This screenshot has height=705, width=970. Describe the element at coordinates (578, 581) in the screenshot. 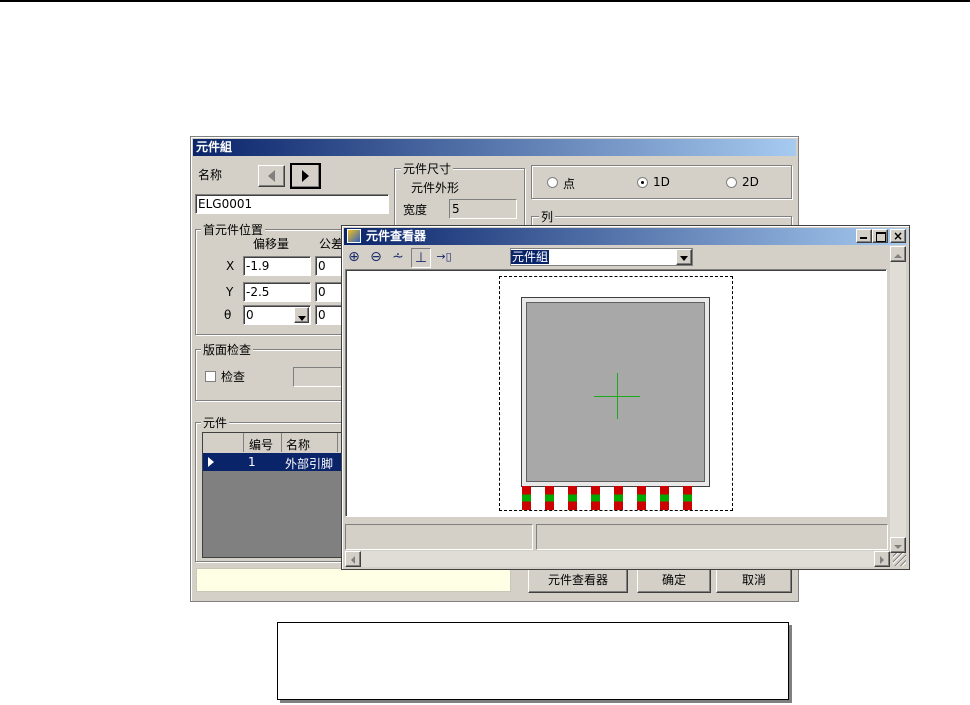

I see `viewer-button: 元件查看器` at that location.